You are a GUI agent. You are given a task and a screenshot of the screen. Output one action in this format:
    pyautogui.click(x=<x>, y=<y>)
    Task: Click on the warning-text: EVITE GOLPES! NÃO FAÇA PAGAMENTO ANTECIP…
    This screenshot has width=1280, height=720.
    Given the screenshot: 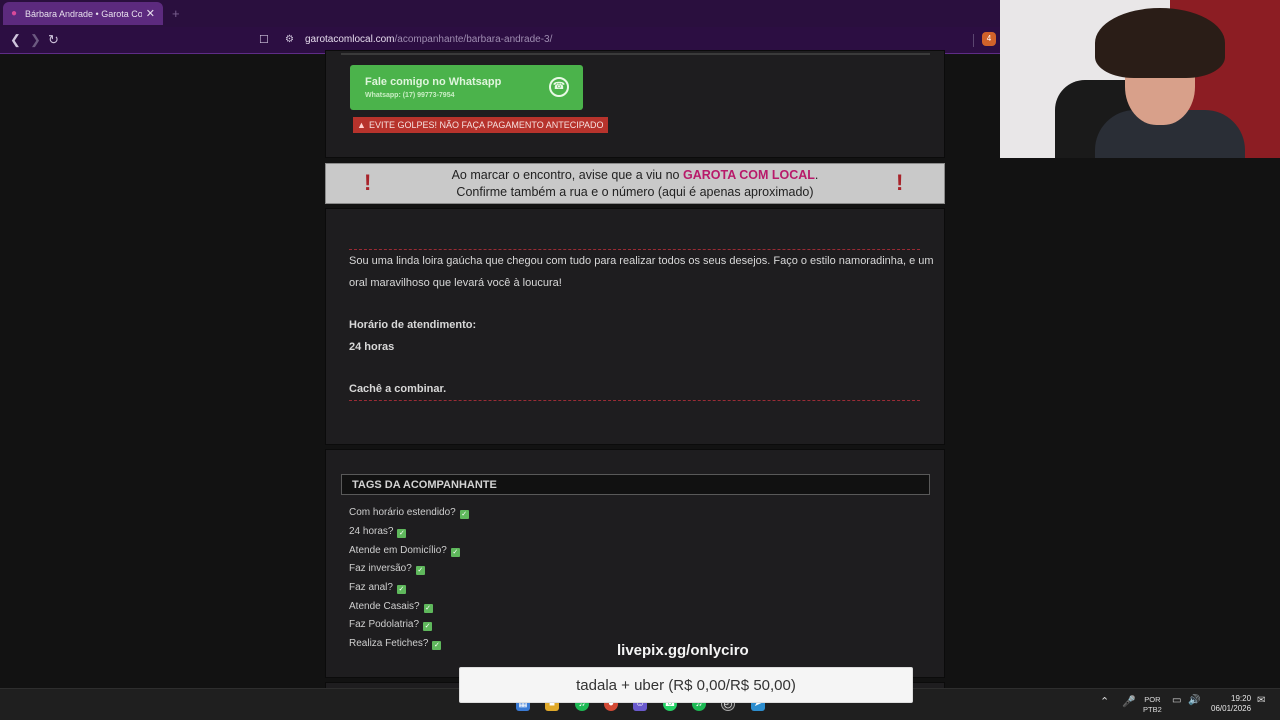 What is the action you would take?
    pyautogui.click(x=486, y=125)
    